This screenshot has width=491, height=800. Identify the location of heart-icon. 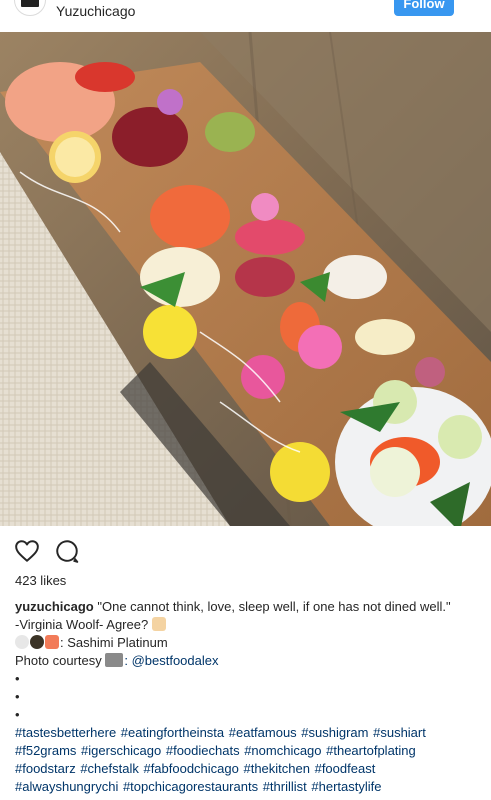
(27, 551).